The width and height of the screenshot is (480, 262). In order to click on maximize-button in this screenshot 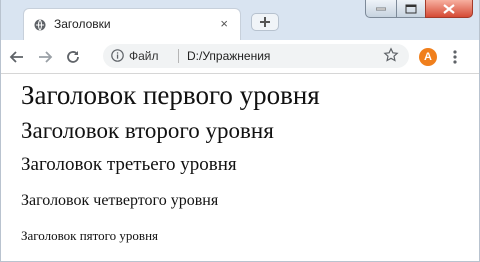, I will do `click(411, 9)`.